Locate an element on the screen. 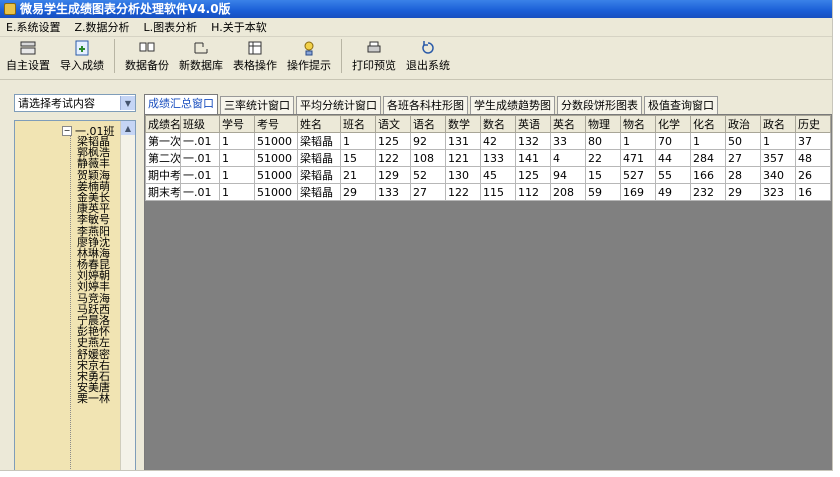  table-cell: 29 is located at coordinates (358, 192).